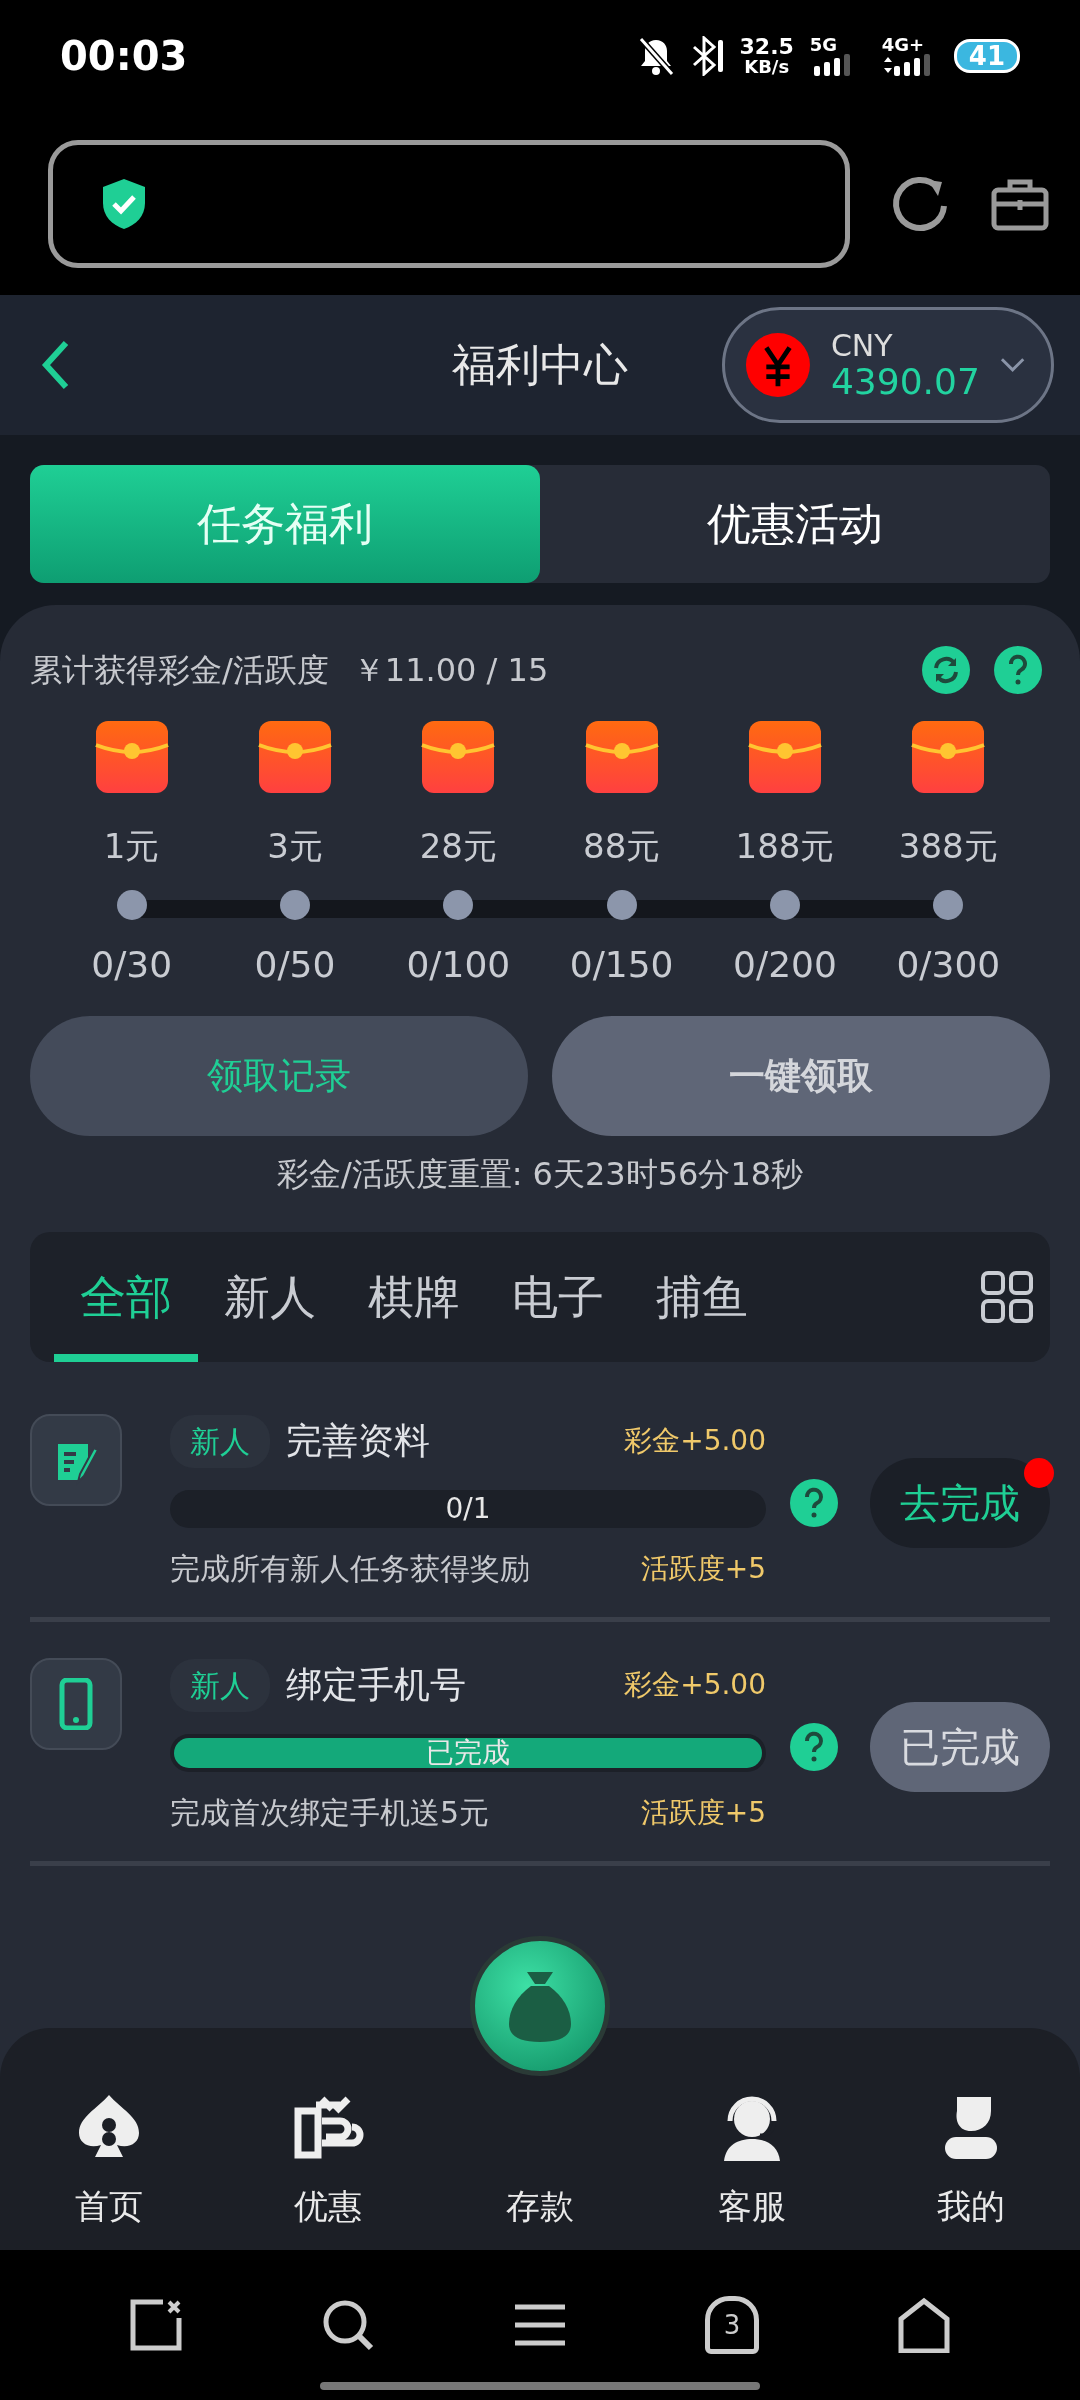 Image resolution: width=1080 pixels, height=2400 pixels. What do you see at coordinates (330, 1813) in the screenshot?
I see `task-description: 完成首次绑定手机送5元` at bounding box center [330, 1813].